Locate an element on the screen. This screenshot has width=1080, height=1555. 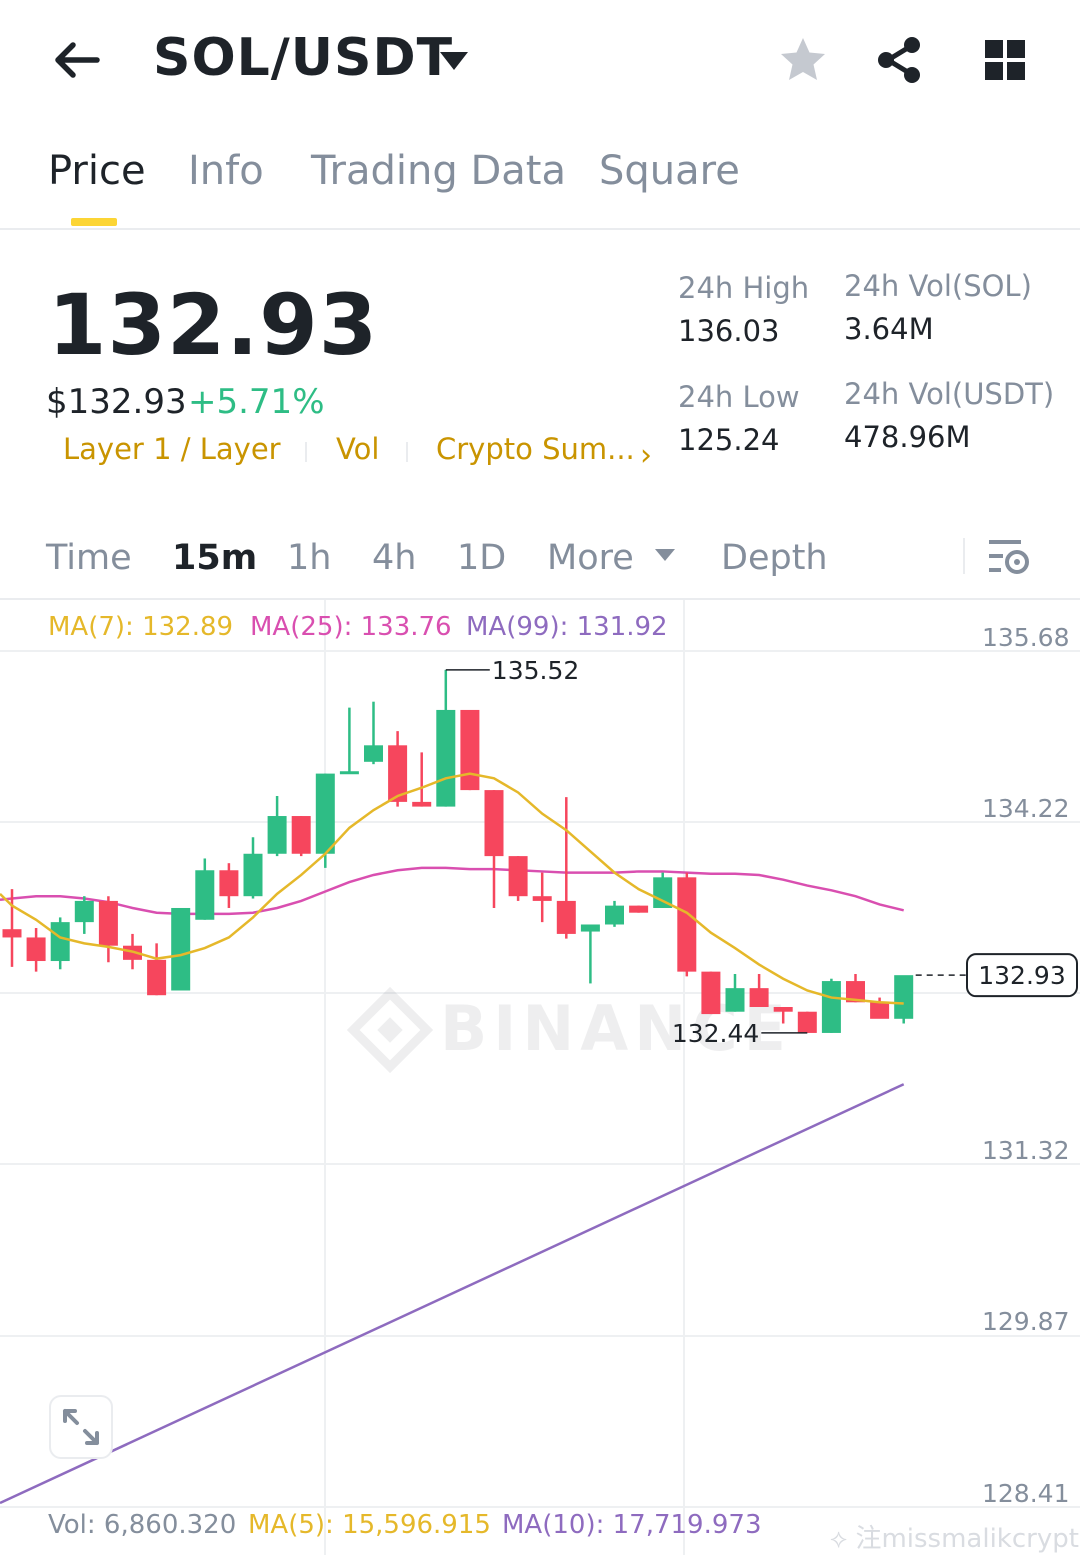
tag-vol: Vol is located at coordinates (357, 449).